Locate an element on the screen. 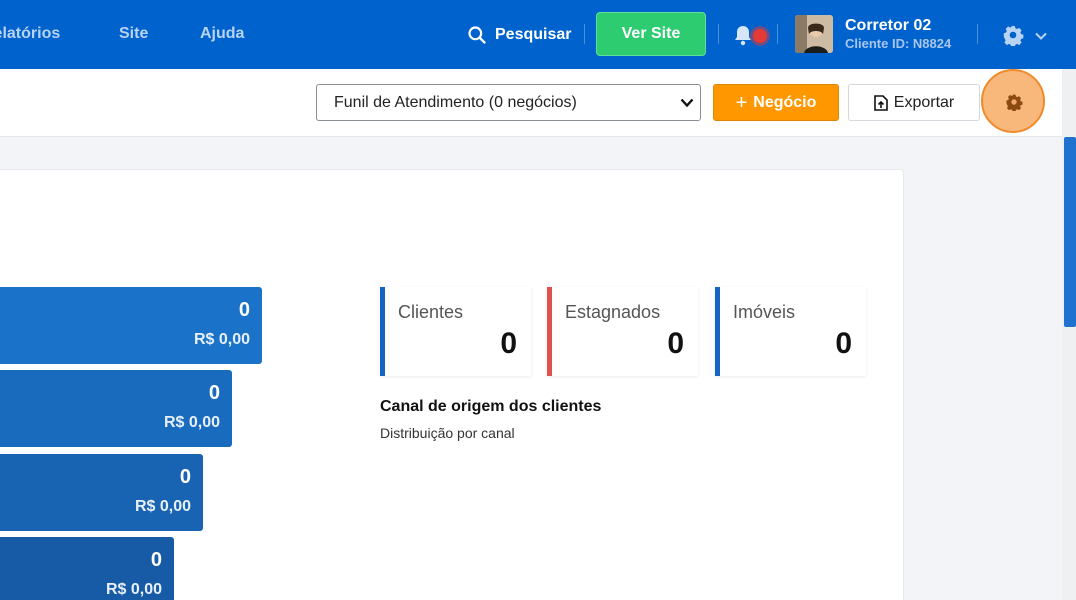  add-negocio-button: + Negócio is located at coordinates (776, 102).